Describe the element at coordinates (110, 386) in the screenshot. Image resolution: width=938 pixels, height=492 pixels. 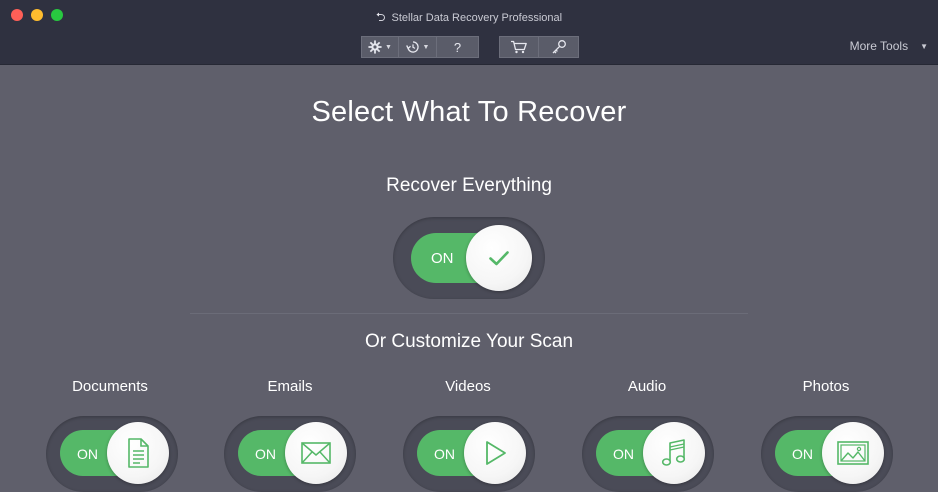
I see `documents-label: Documents` at that location.